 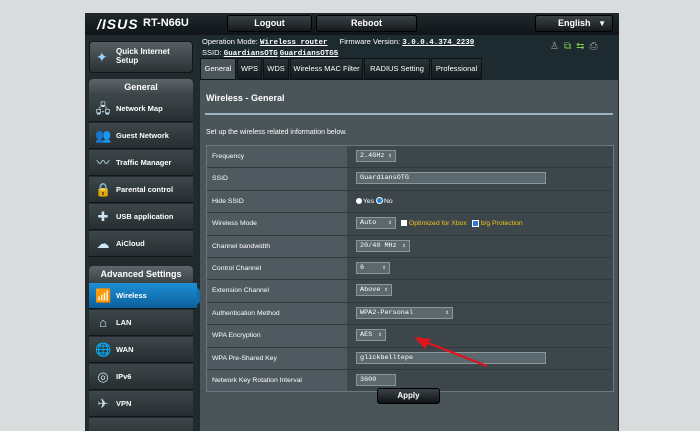 I want to click on annotation-arrow, so click(x=451, y=352).